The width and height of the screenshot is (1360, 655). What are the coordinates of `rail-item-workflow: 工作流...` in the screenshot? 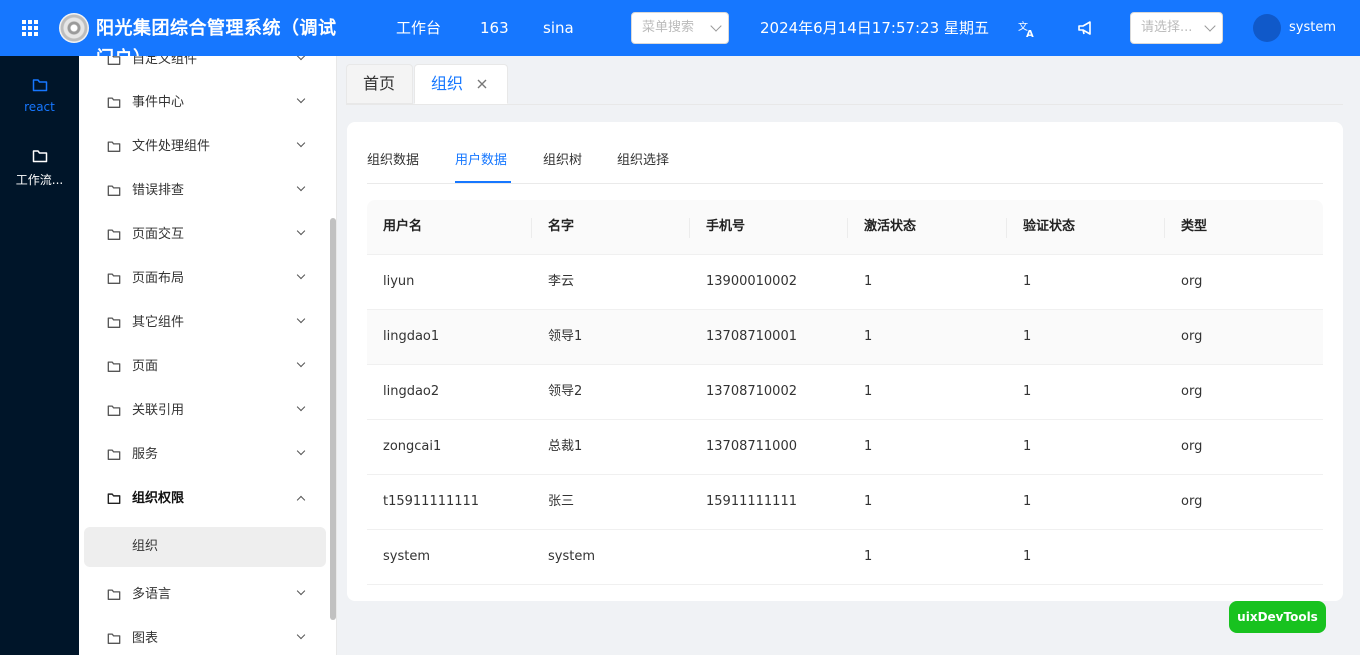 It's located at (39, 168).